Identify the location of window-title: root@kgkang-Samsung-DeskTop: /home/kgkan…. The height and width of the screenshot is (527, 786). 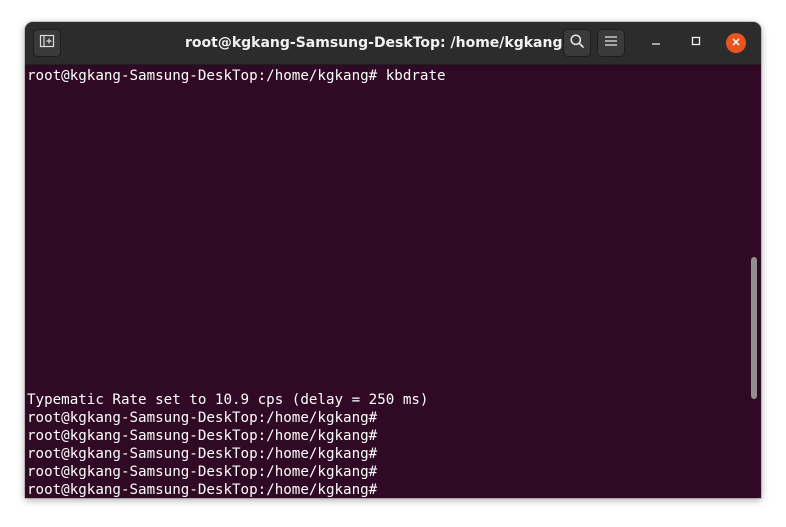
(374, 43).